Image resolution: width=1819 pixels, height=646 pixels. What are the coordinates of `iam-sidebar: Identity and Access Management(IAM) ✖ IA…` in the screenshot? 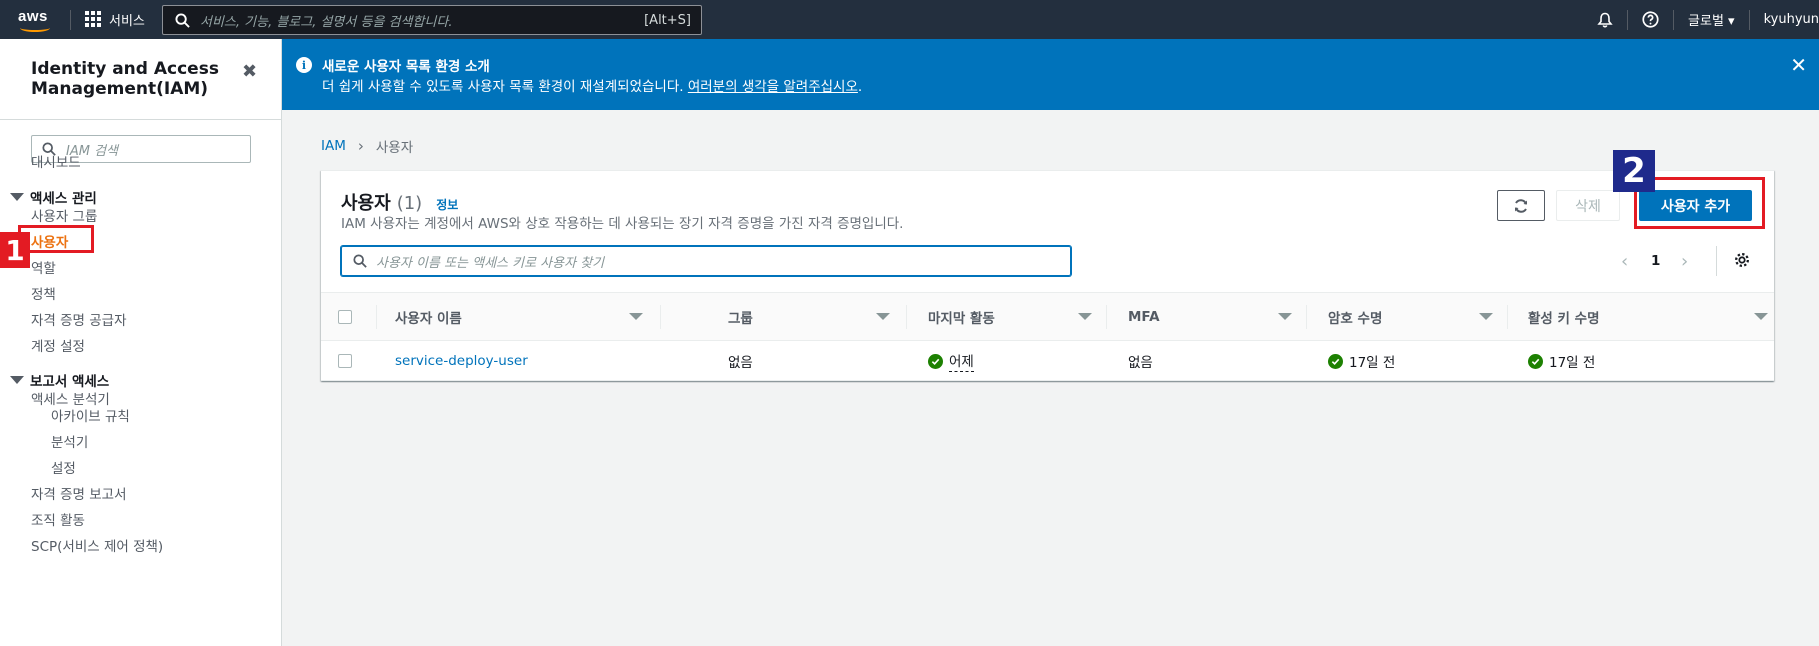 It's located at (141, 342).